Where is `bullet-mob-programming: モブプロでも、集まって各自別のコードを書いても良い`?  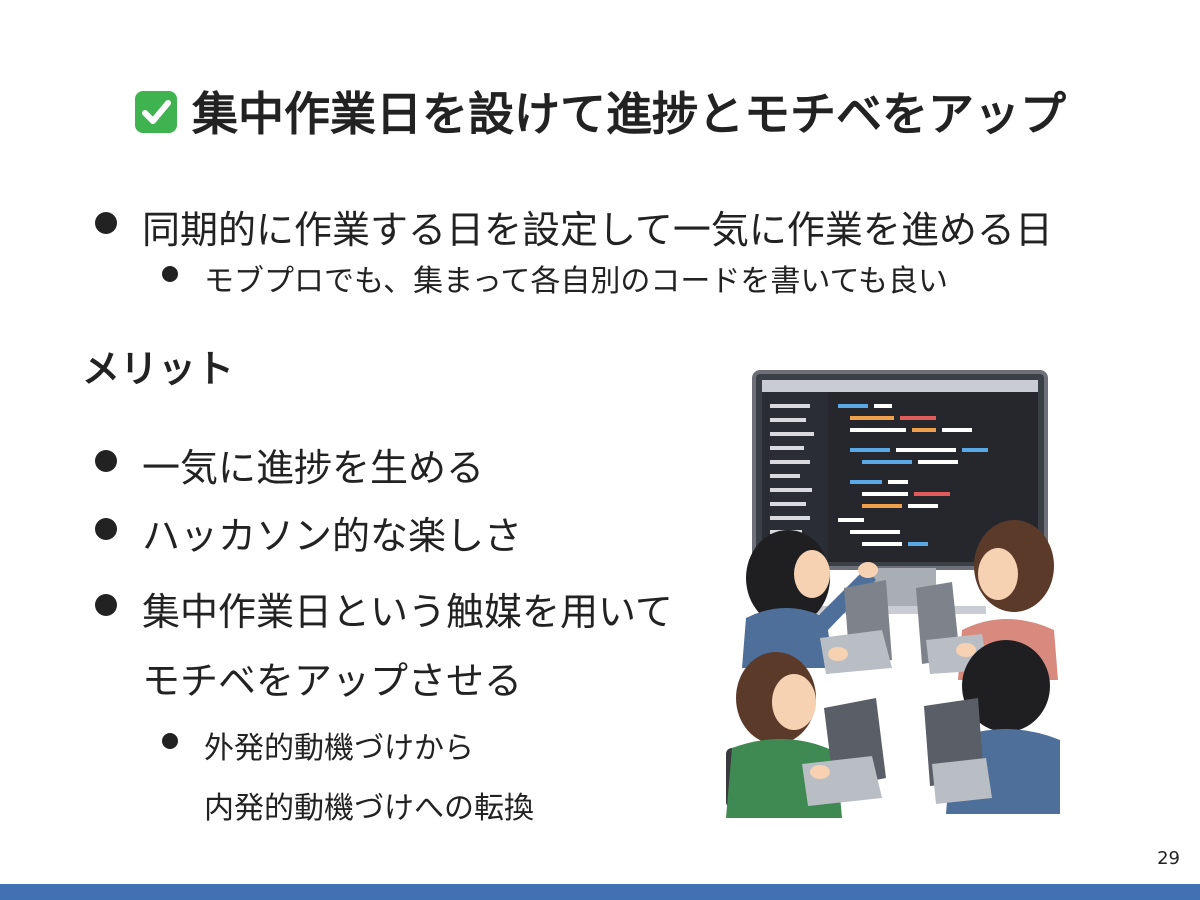
bullet-mob-programming: モブプロでも、集まって各自別のコードを書いても良い is located at coordinates (576, 281).